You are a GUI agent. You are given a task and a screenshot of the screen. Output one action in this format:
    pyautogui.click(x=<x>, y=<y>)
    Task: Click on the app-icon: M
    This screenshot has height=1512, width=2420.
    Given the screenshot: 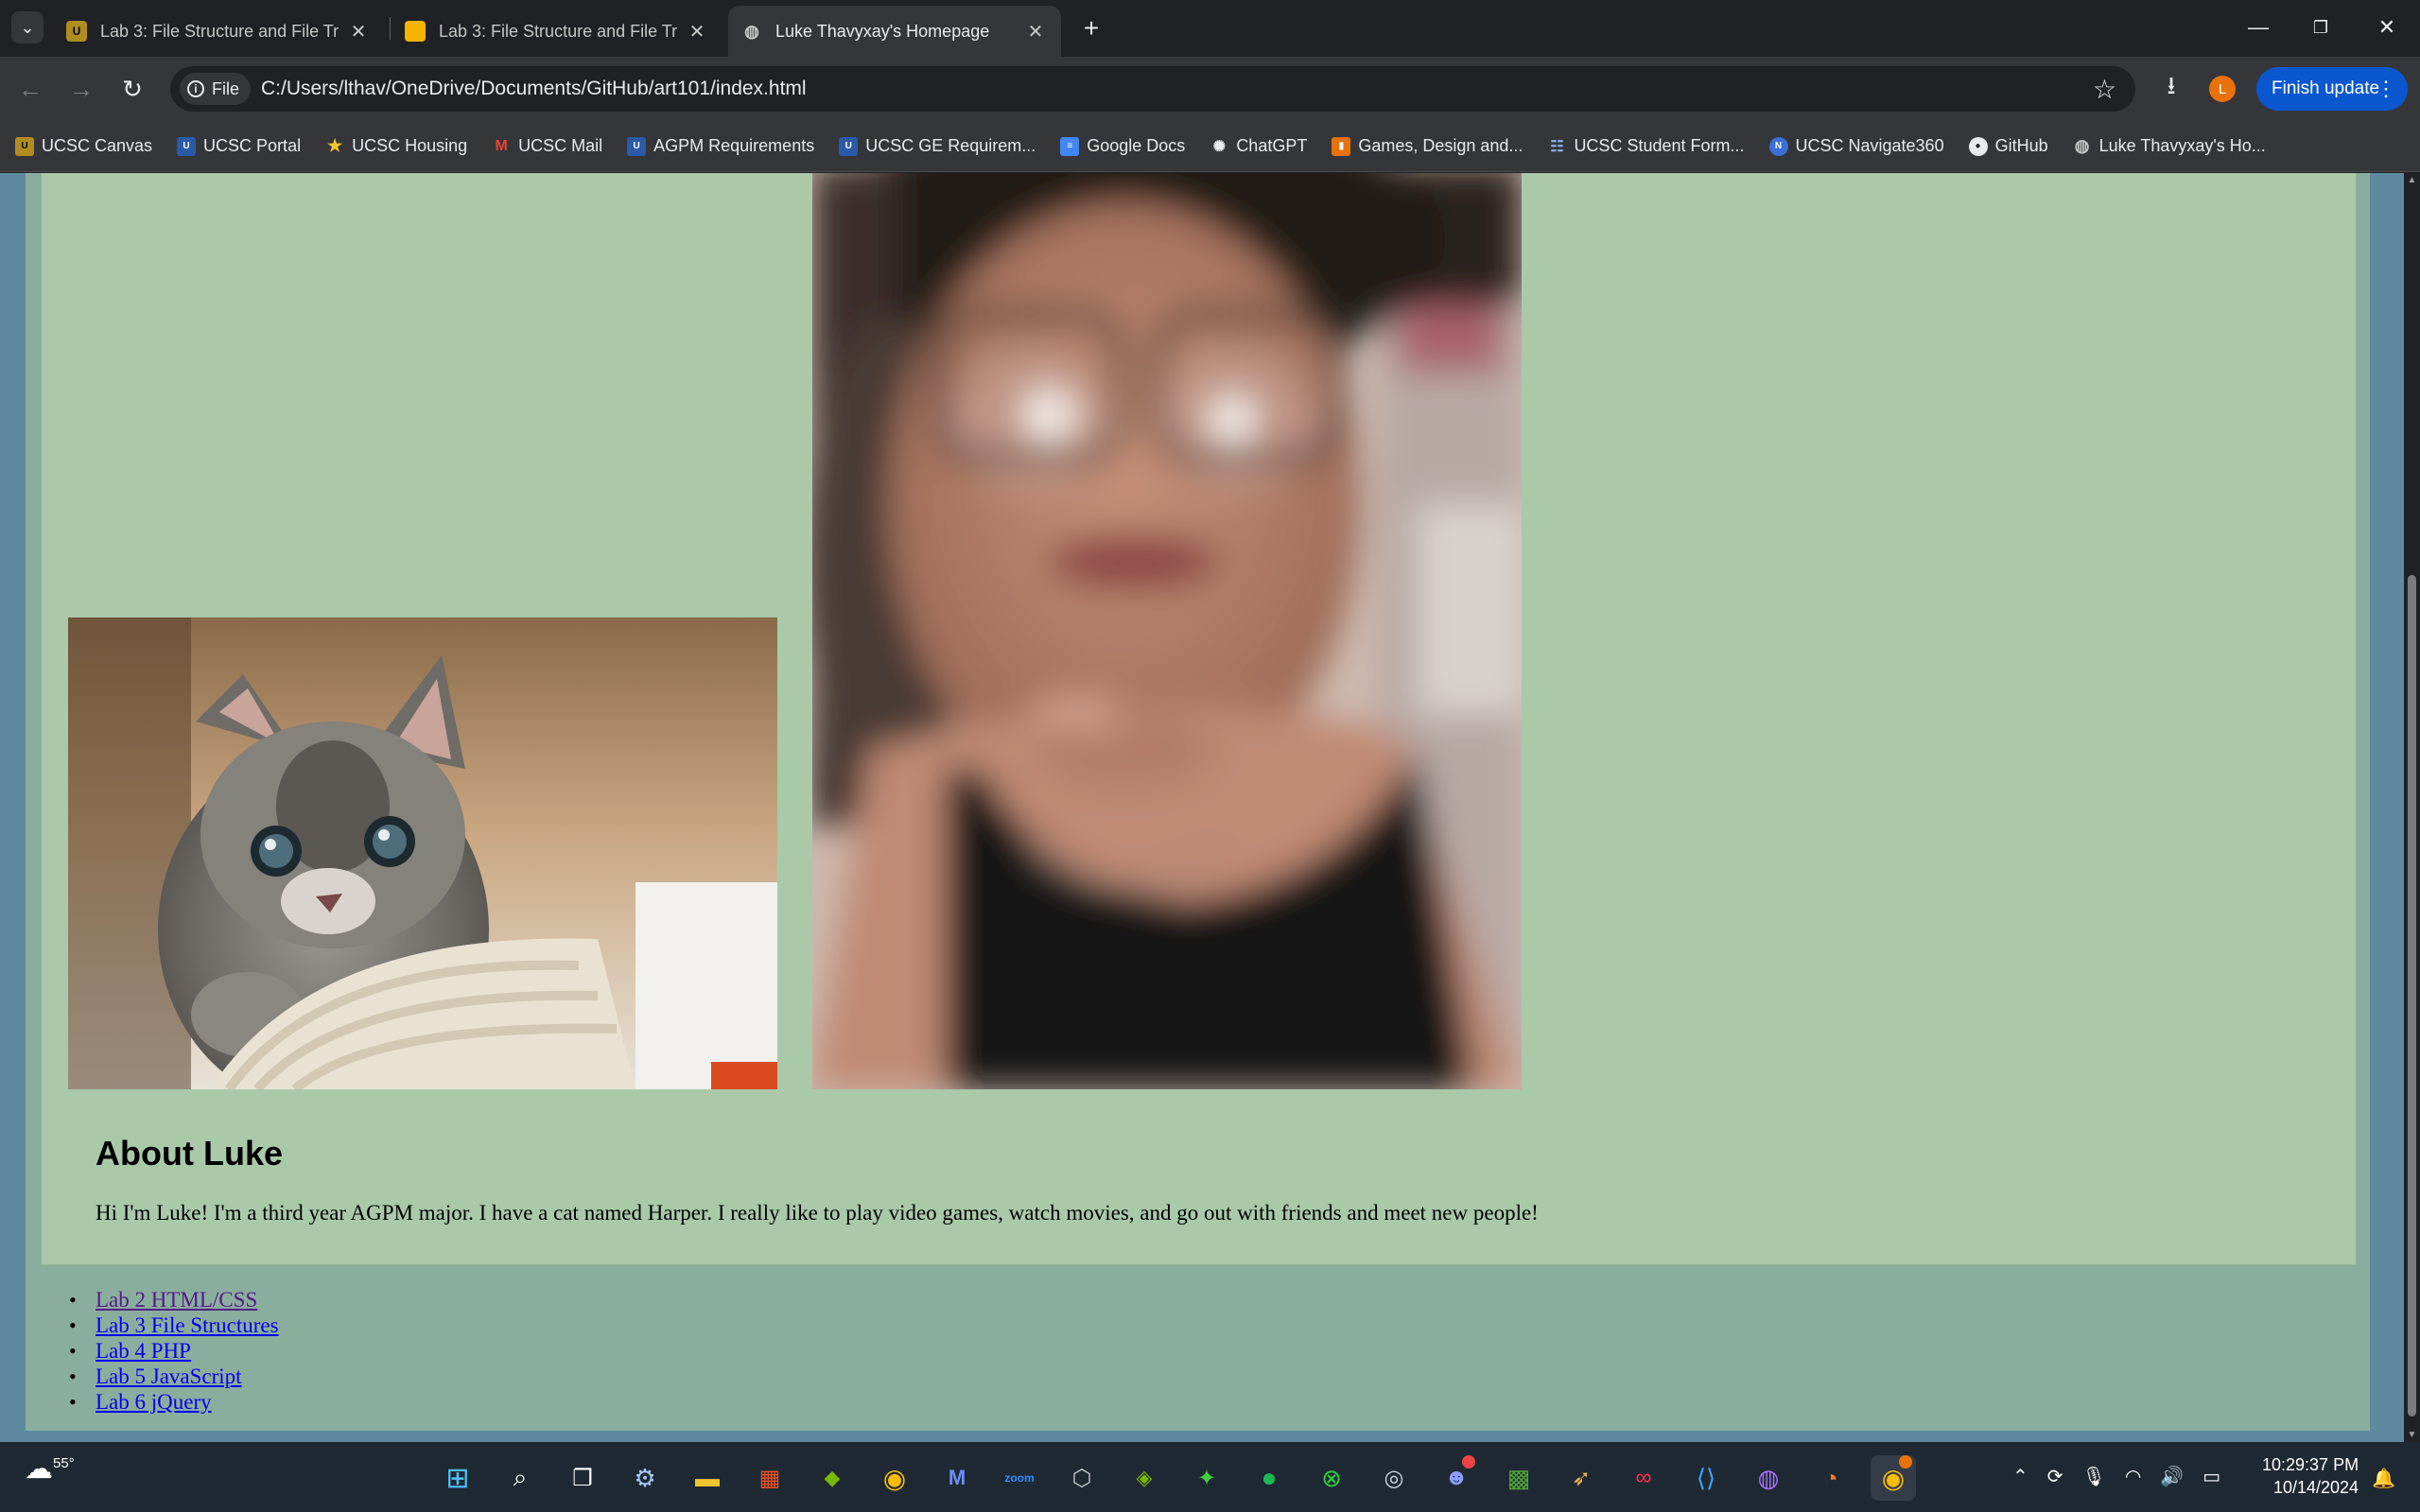 What is the action you would take?
    pyautogui.click(x=957, y=1478)
    